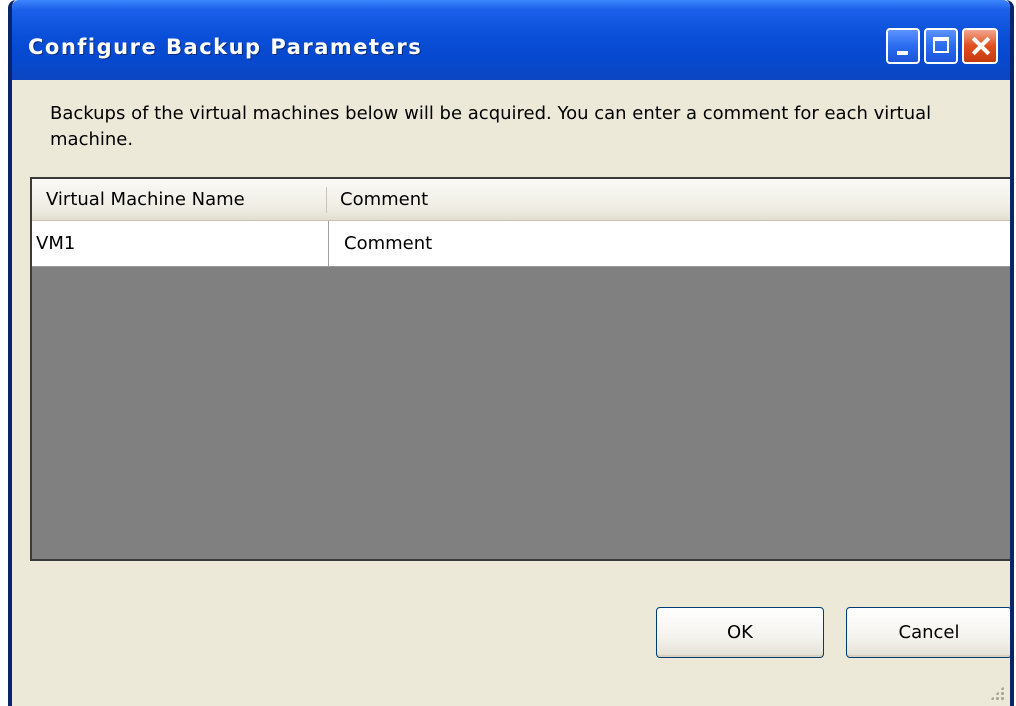  Describe the element at coordinates (902, 53) in the screenshot. I see `minimize-icon` at that location.